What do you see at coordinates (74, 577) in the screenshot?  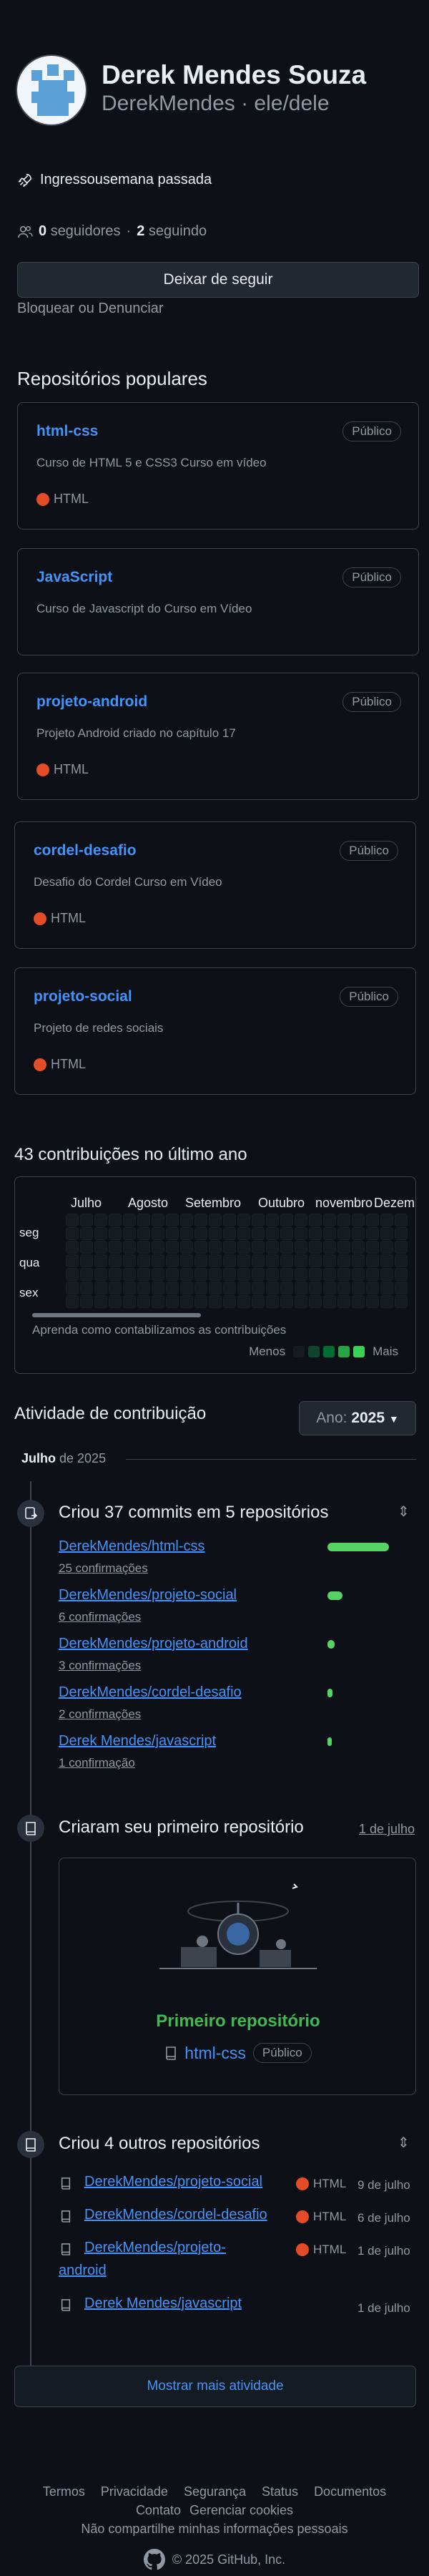 I see `repo-name-link: JavaScript` at bounding box center [74, 577].